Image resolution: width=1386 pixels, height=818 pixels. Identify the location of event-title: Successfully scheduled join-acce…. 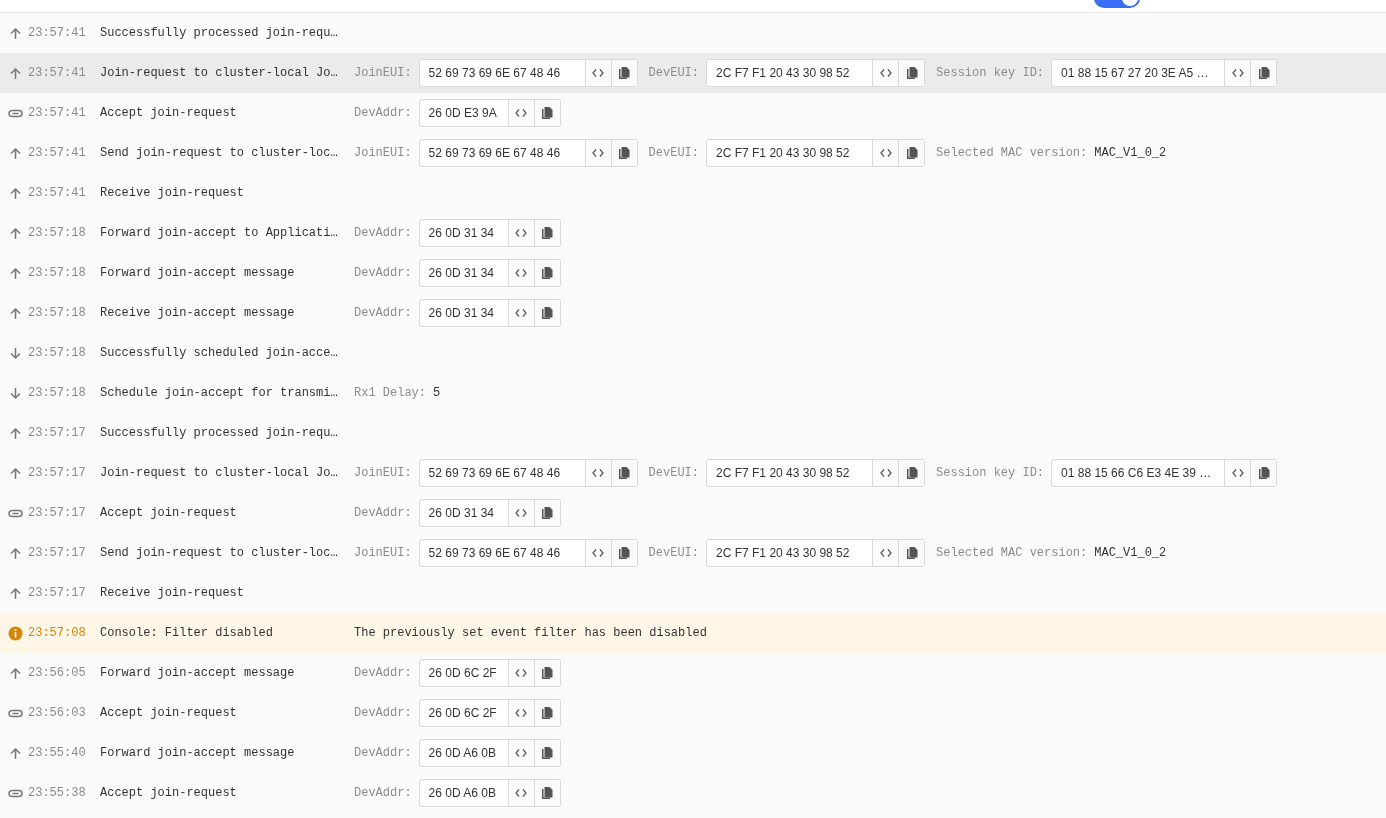
(219, 353).